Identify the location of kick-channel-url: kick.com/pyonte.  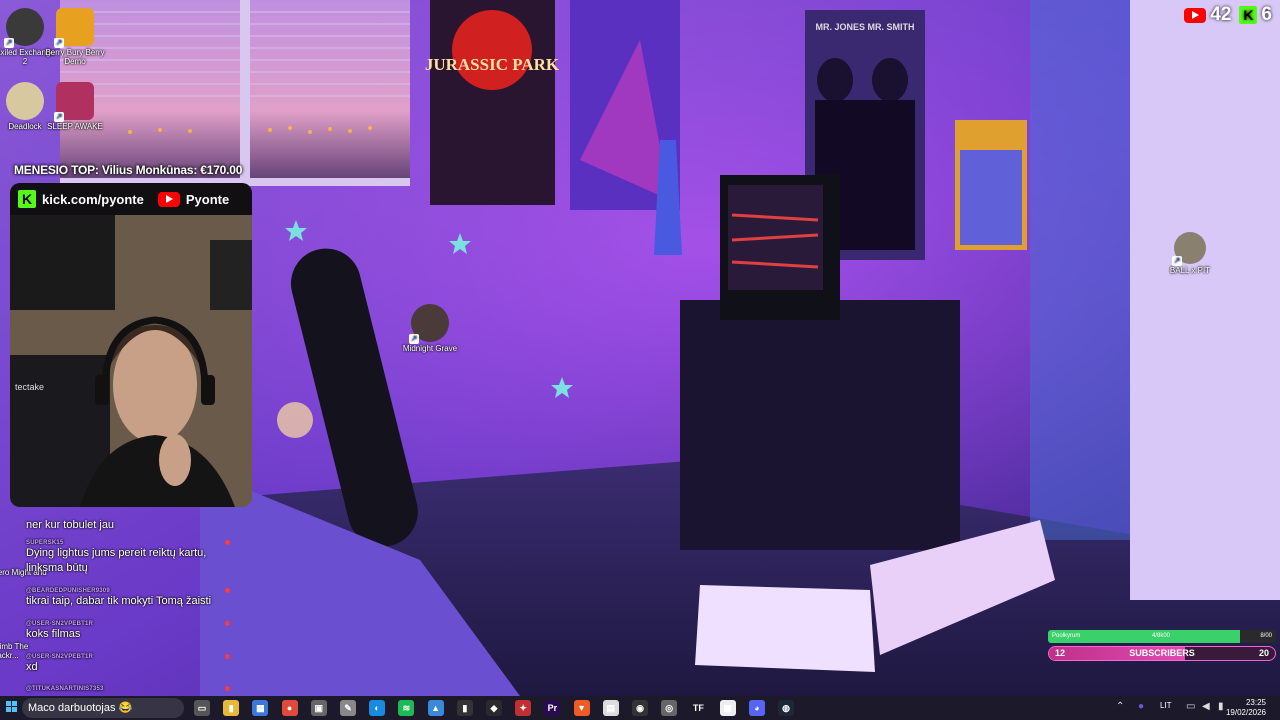
(93, 199).